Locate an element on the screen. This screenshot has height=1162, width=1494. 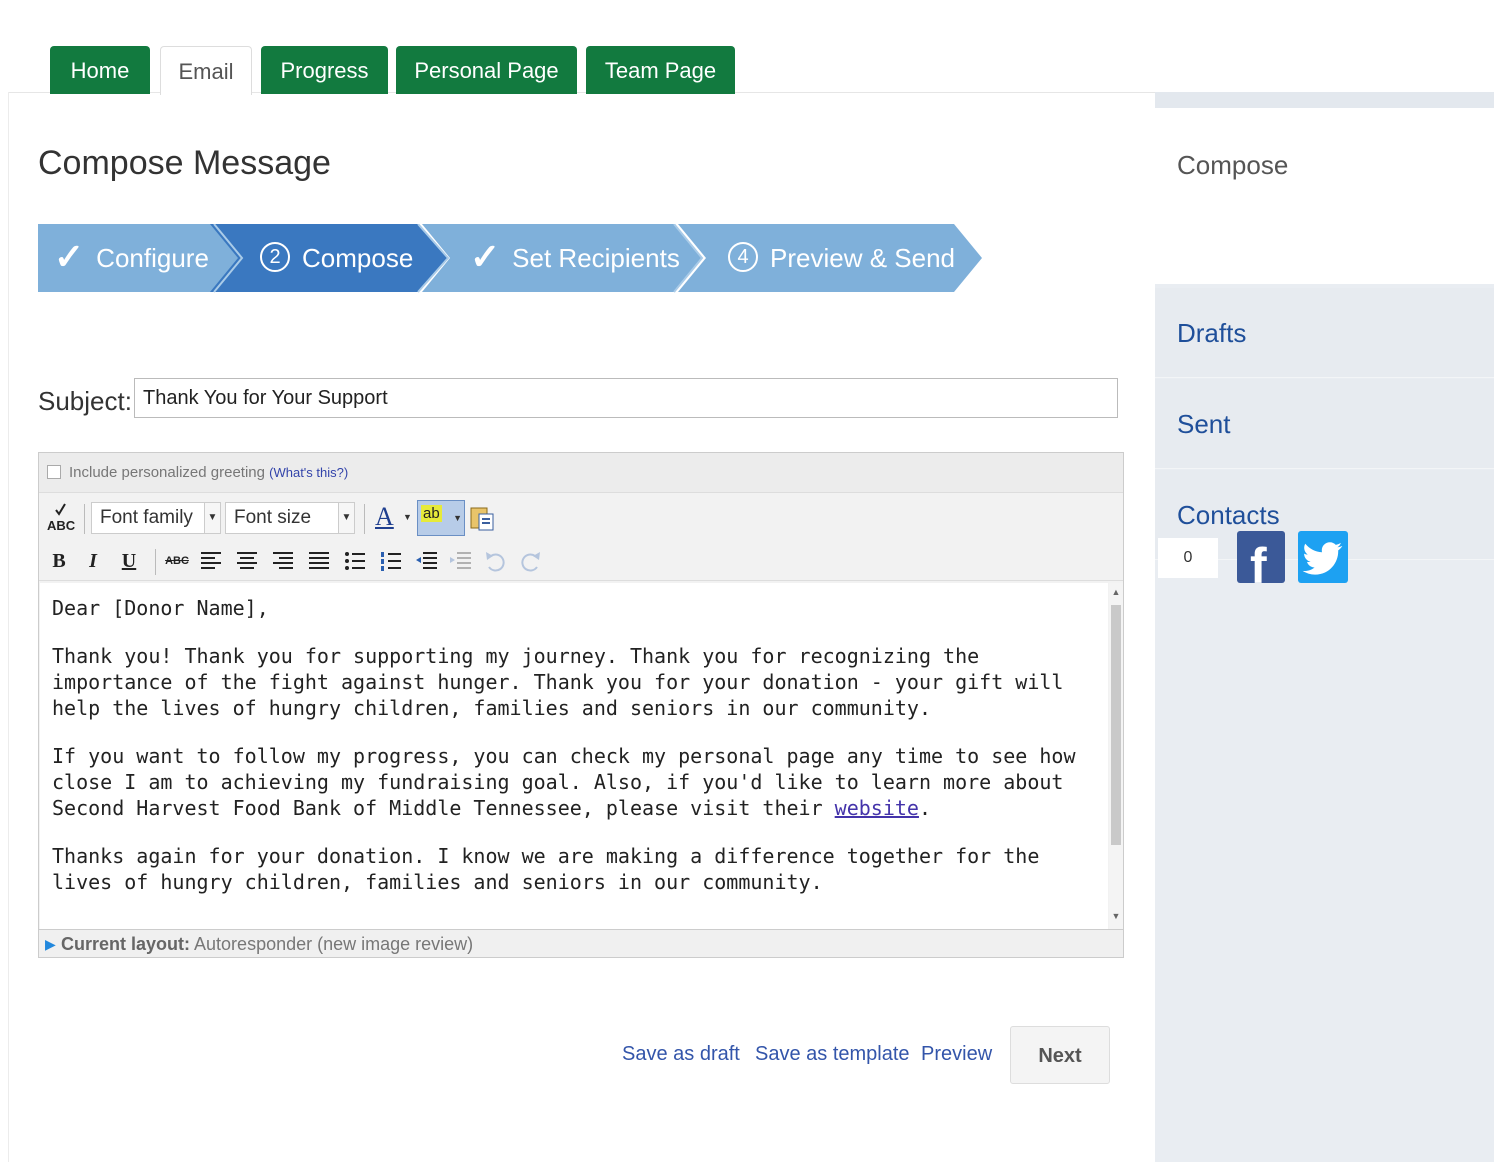
svg-text: ABC is located at coordinates (61, 525).